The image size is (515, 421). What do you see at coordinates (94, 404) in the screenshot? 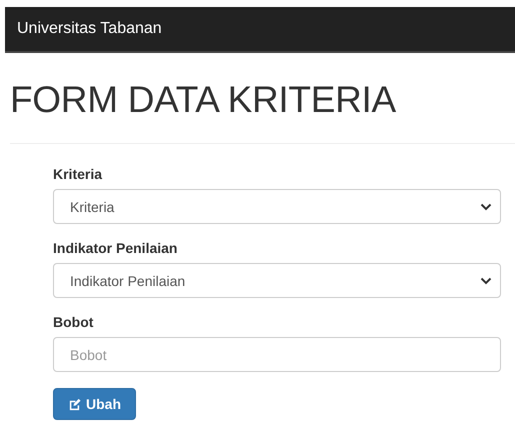
I see `submit-button: Ubah` at bounding box center [94, 404].